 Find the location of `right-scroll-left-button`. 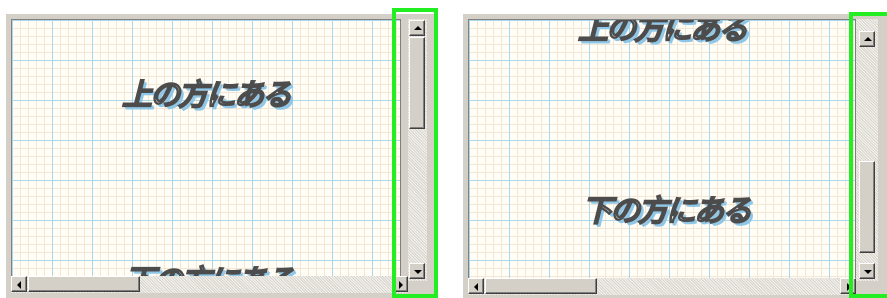

right-scroll-left-button is located at coordinates (476, 286).